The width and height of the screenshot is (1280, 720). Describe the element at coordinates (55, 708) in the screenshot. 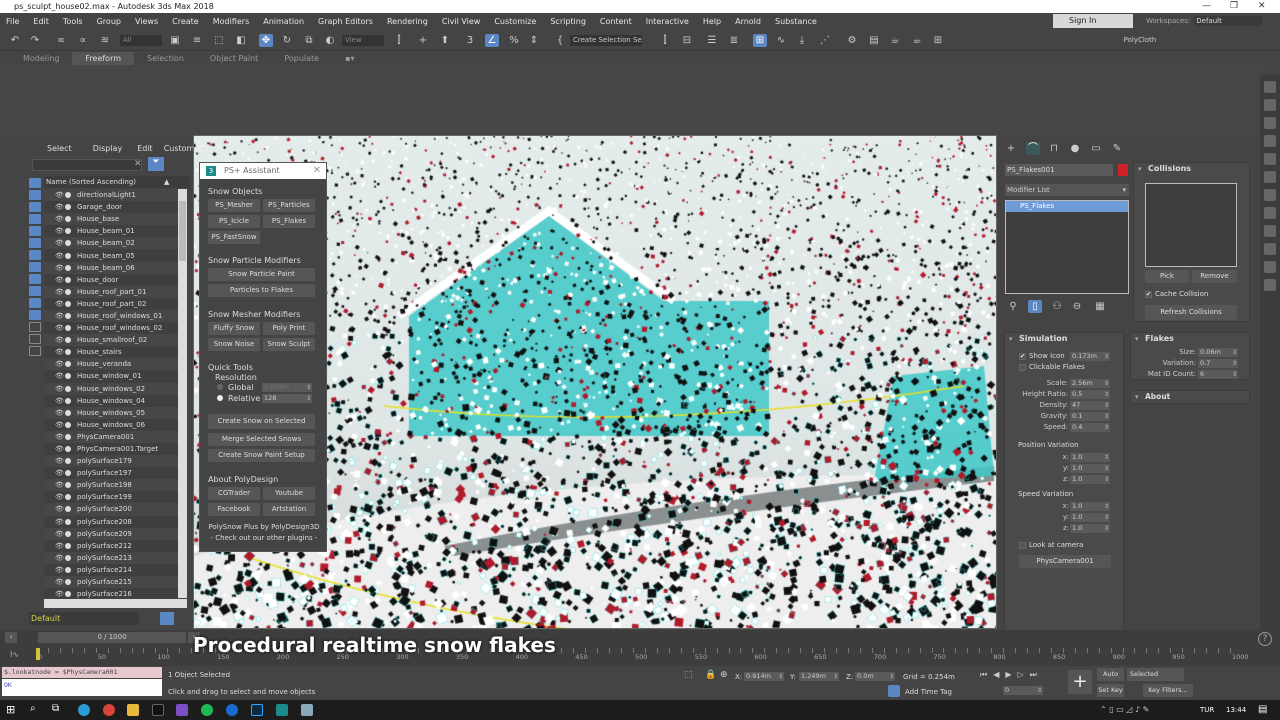

I see `task-view-icon: ⧉` at that location.